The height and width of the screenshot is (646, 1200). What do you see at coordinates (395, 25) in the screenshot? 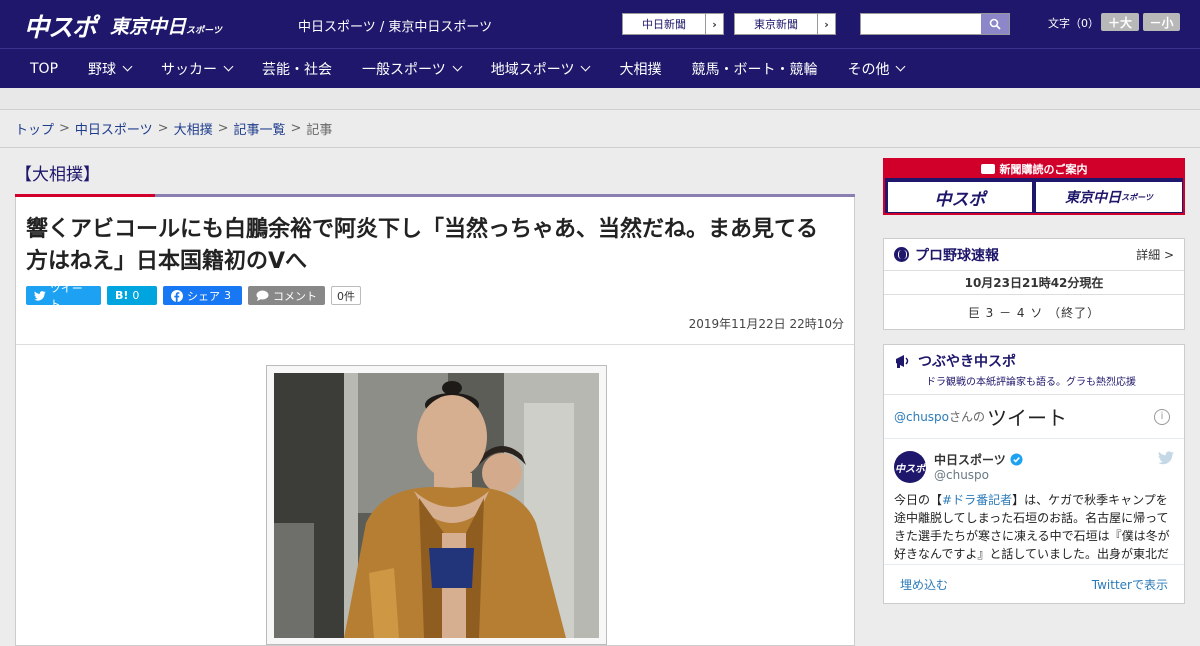
I see `site-tagline: 中日スポーツ / 東京中日スポーツ` at bounding box center [395, 25].